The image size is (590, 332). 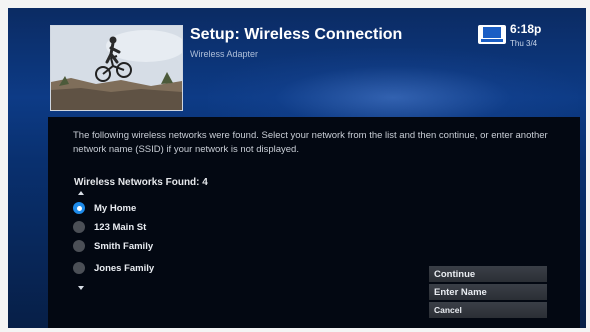 What do you see at coordinates (296, 34) in the screenshot?
I see `page-title: Setup: Wireless Connection` at bounding box center [296, 34].